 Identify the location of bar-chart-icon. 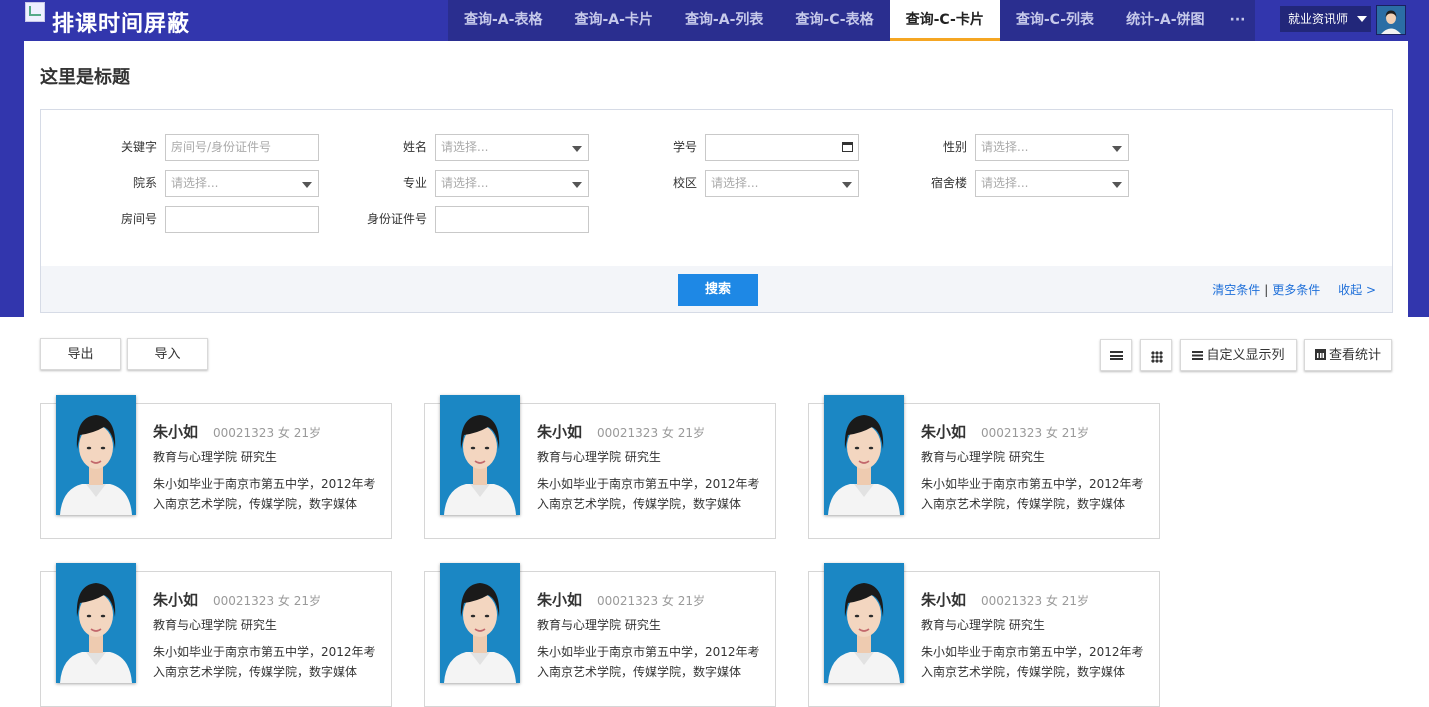
(1320, 354).